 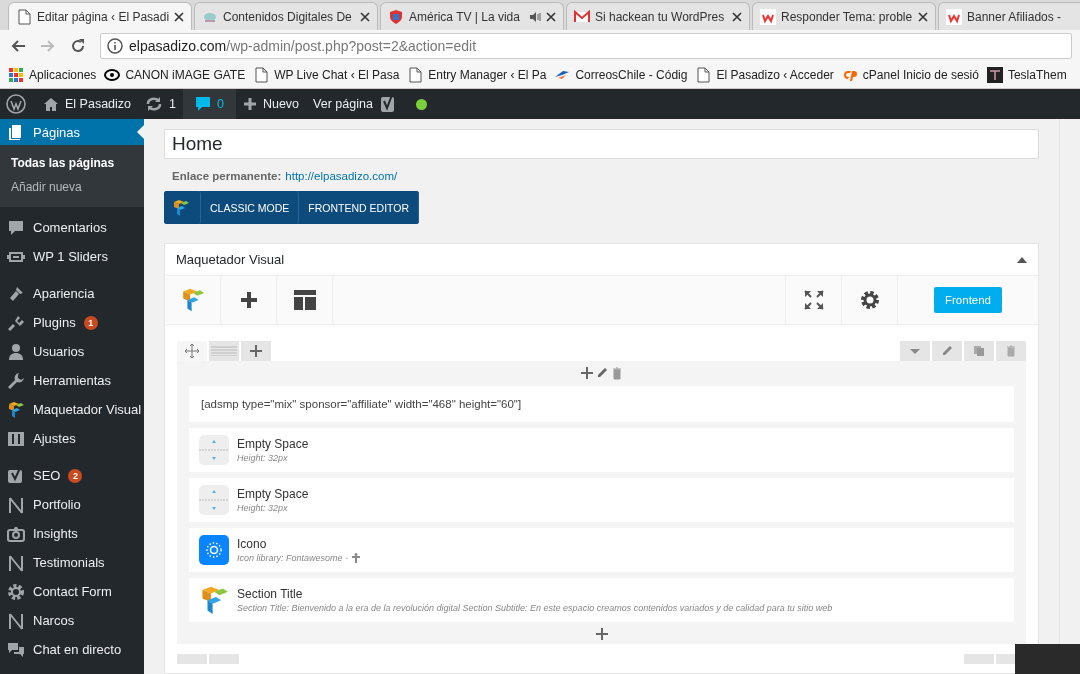 What do you see at coordinates (535, 608) in the screenshot?
I see `element-detail: Section Title: Bienvenido a la era de la revolución digital Section Subtitle: En este espacio creamos contenidos variados y de calidad para tu sitio web` at bounding box center [535, 608].